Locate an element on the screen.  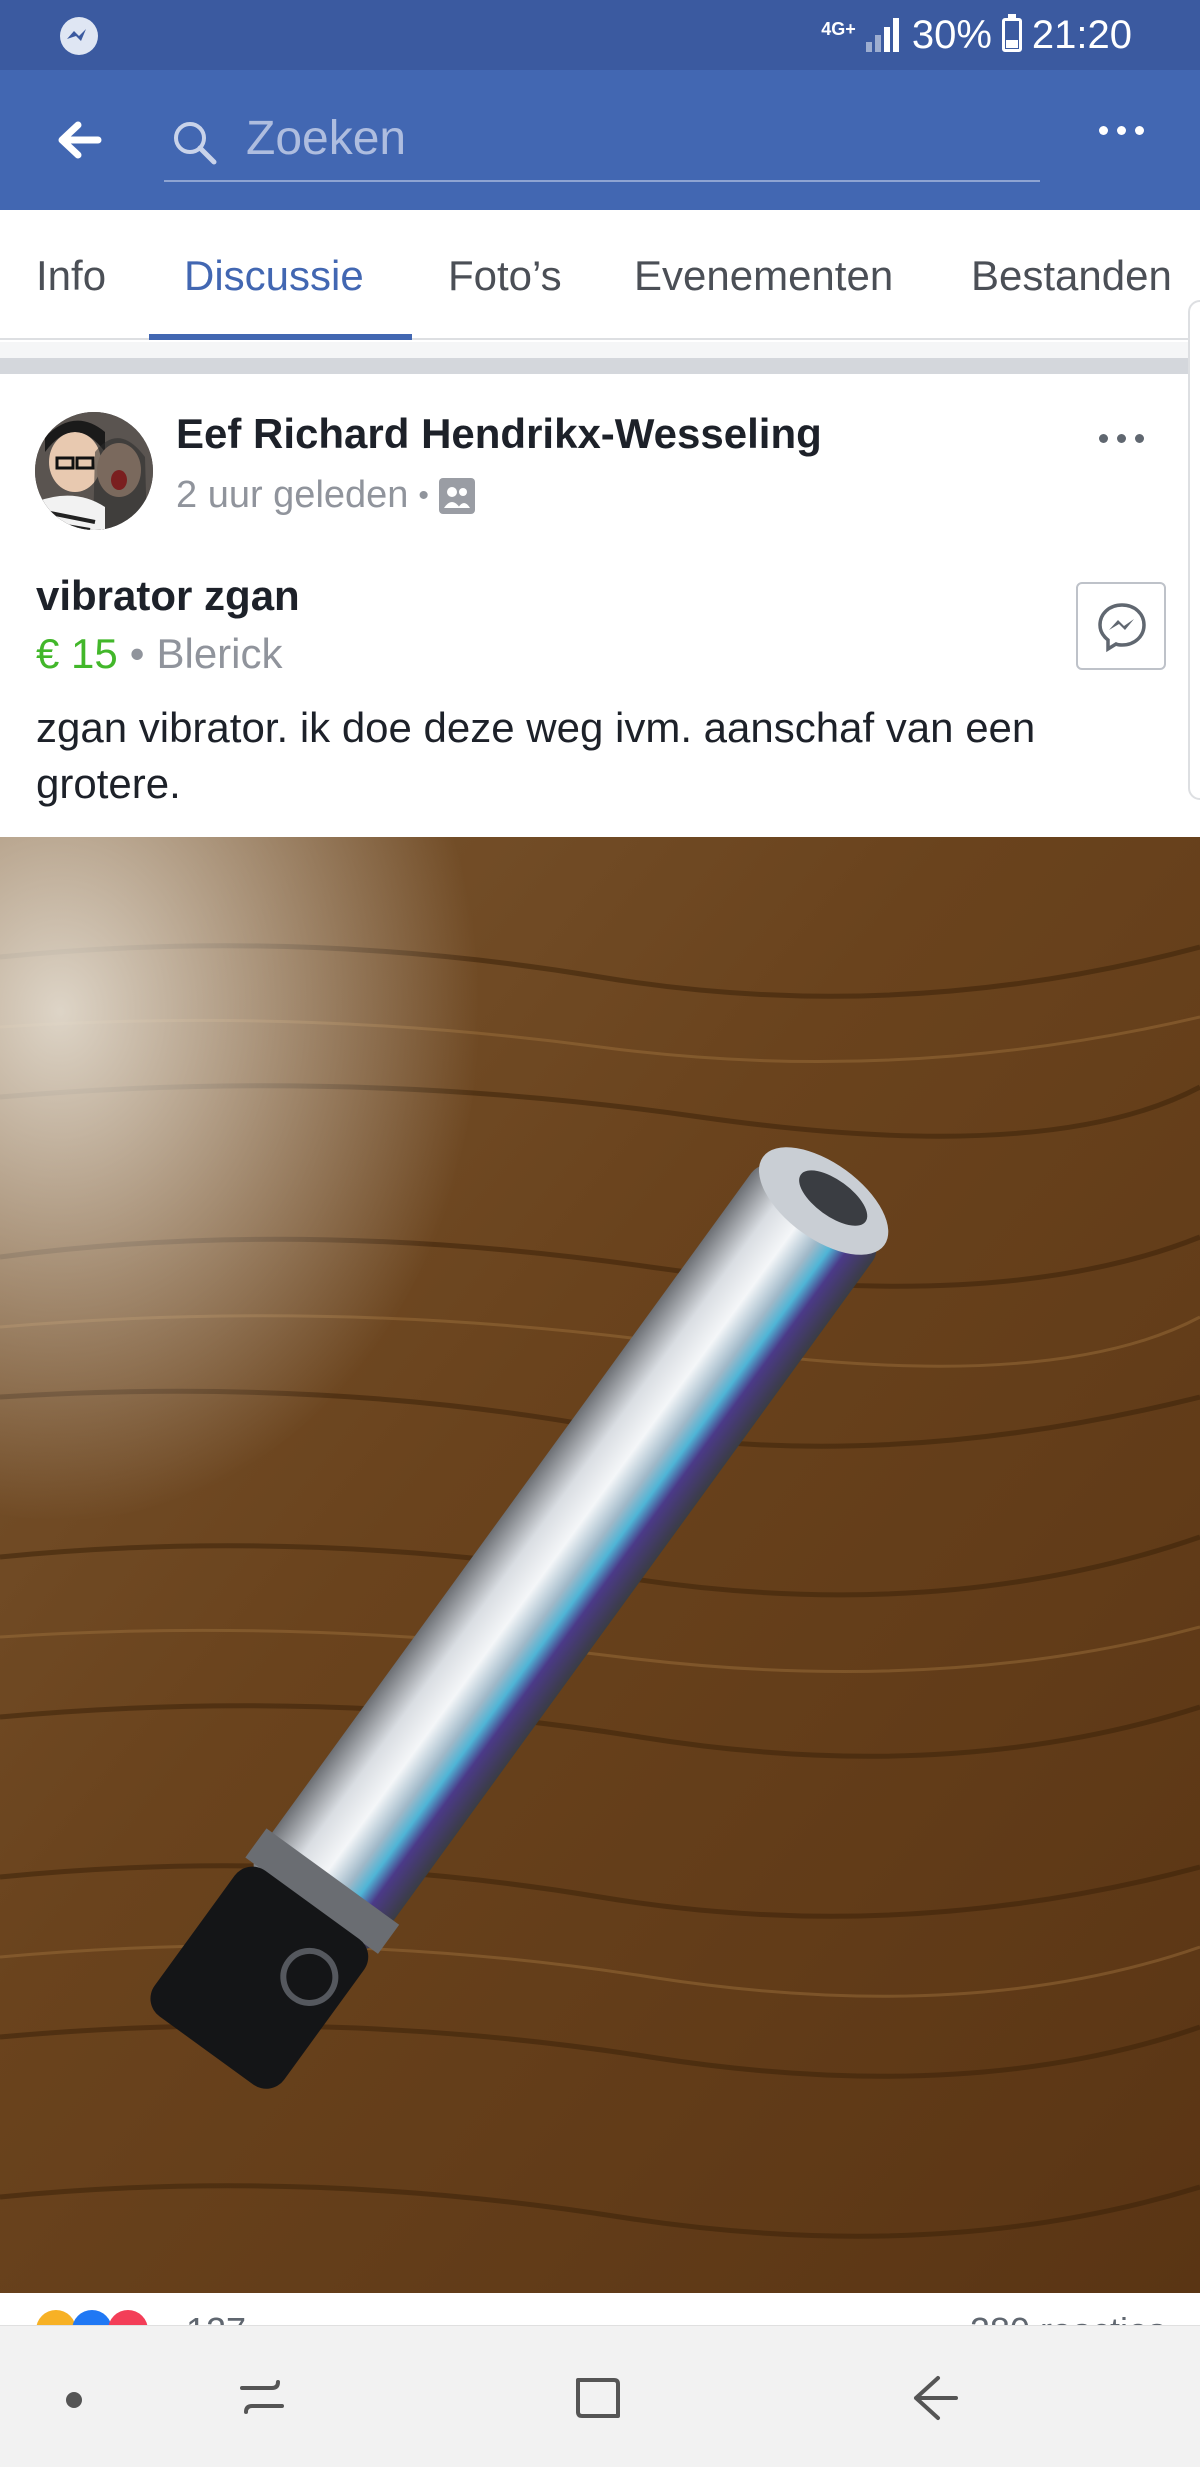
status-indicators: 4G+ 30% 21:20 is located at coordinates (976, 35).